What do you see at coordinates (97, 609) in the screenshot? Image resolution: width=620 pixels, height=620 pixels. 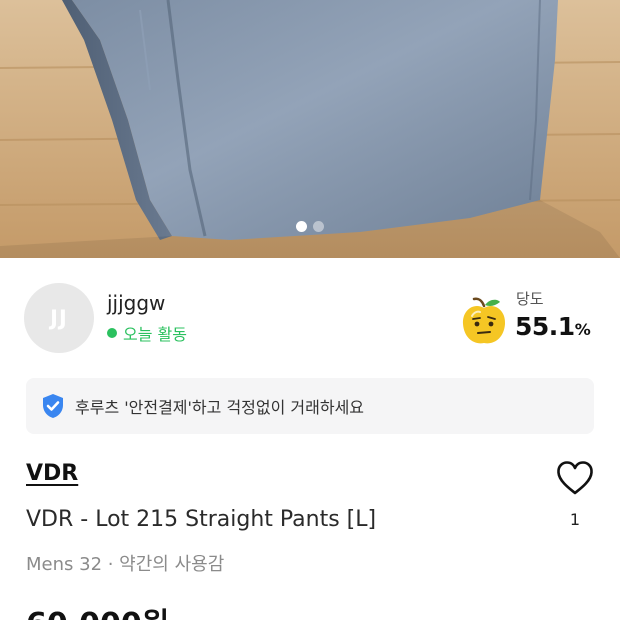 I see `product-price: 60,000원` at bounding box center [97, 609].